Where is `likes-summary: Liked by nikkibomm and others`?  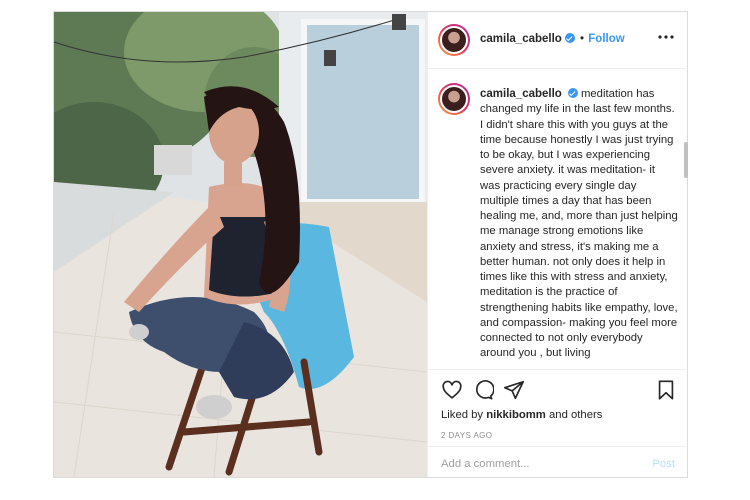
likes-summary: Liked by nikkibomm and others is located at coordinates (521, 415).